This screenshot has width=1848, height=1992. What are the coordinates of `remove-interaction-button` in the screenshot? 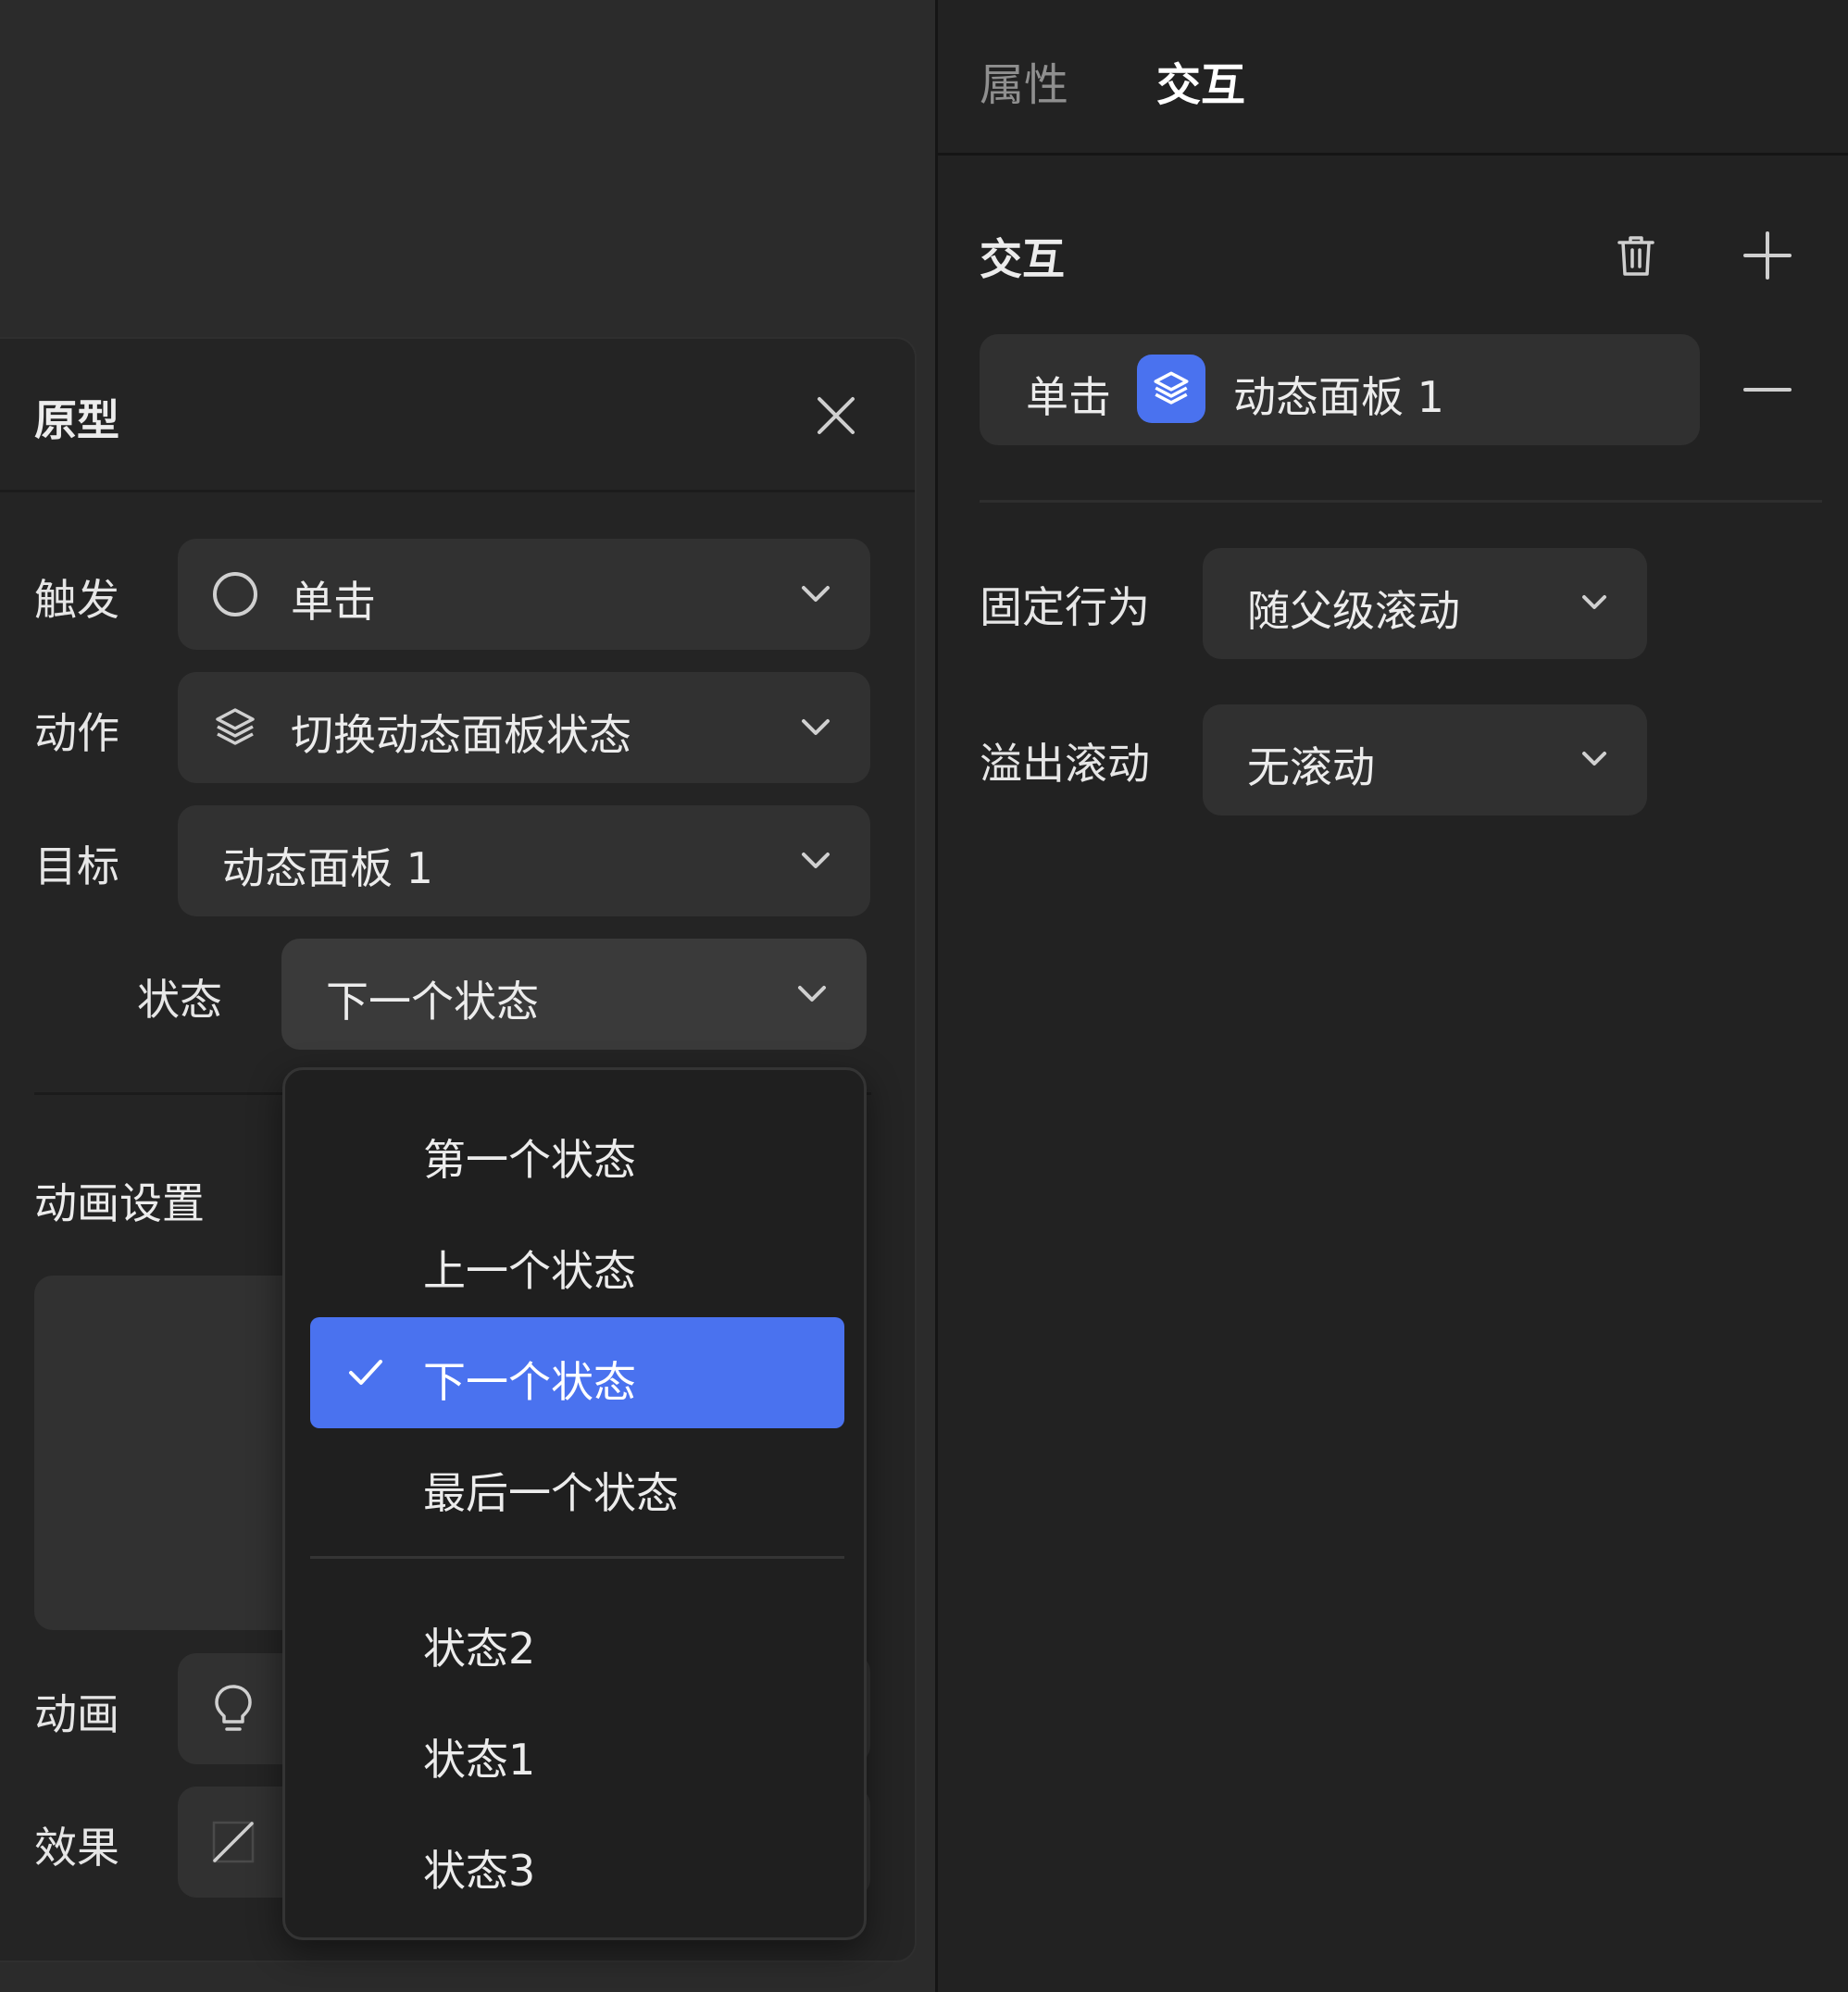 It's located at (1767, 389).